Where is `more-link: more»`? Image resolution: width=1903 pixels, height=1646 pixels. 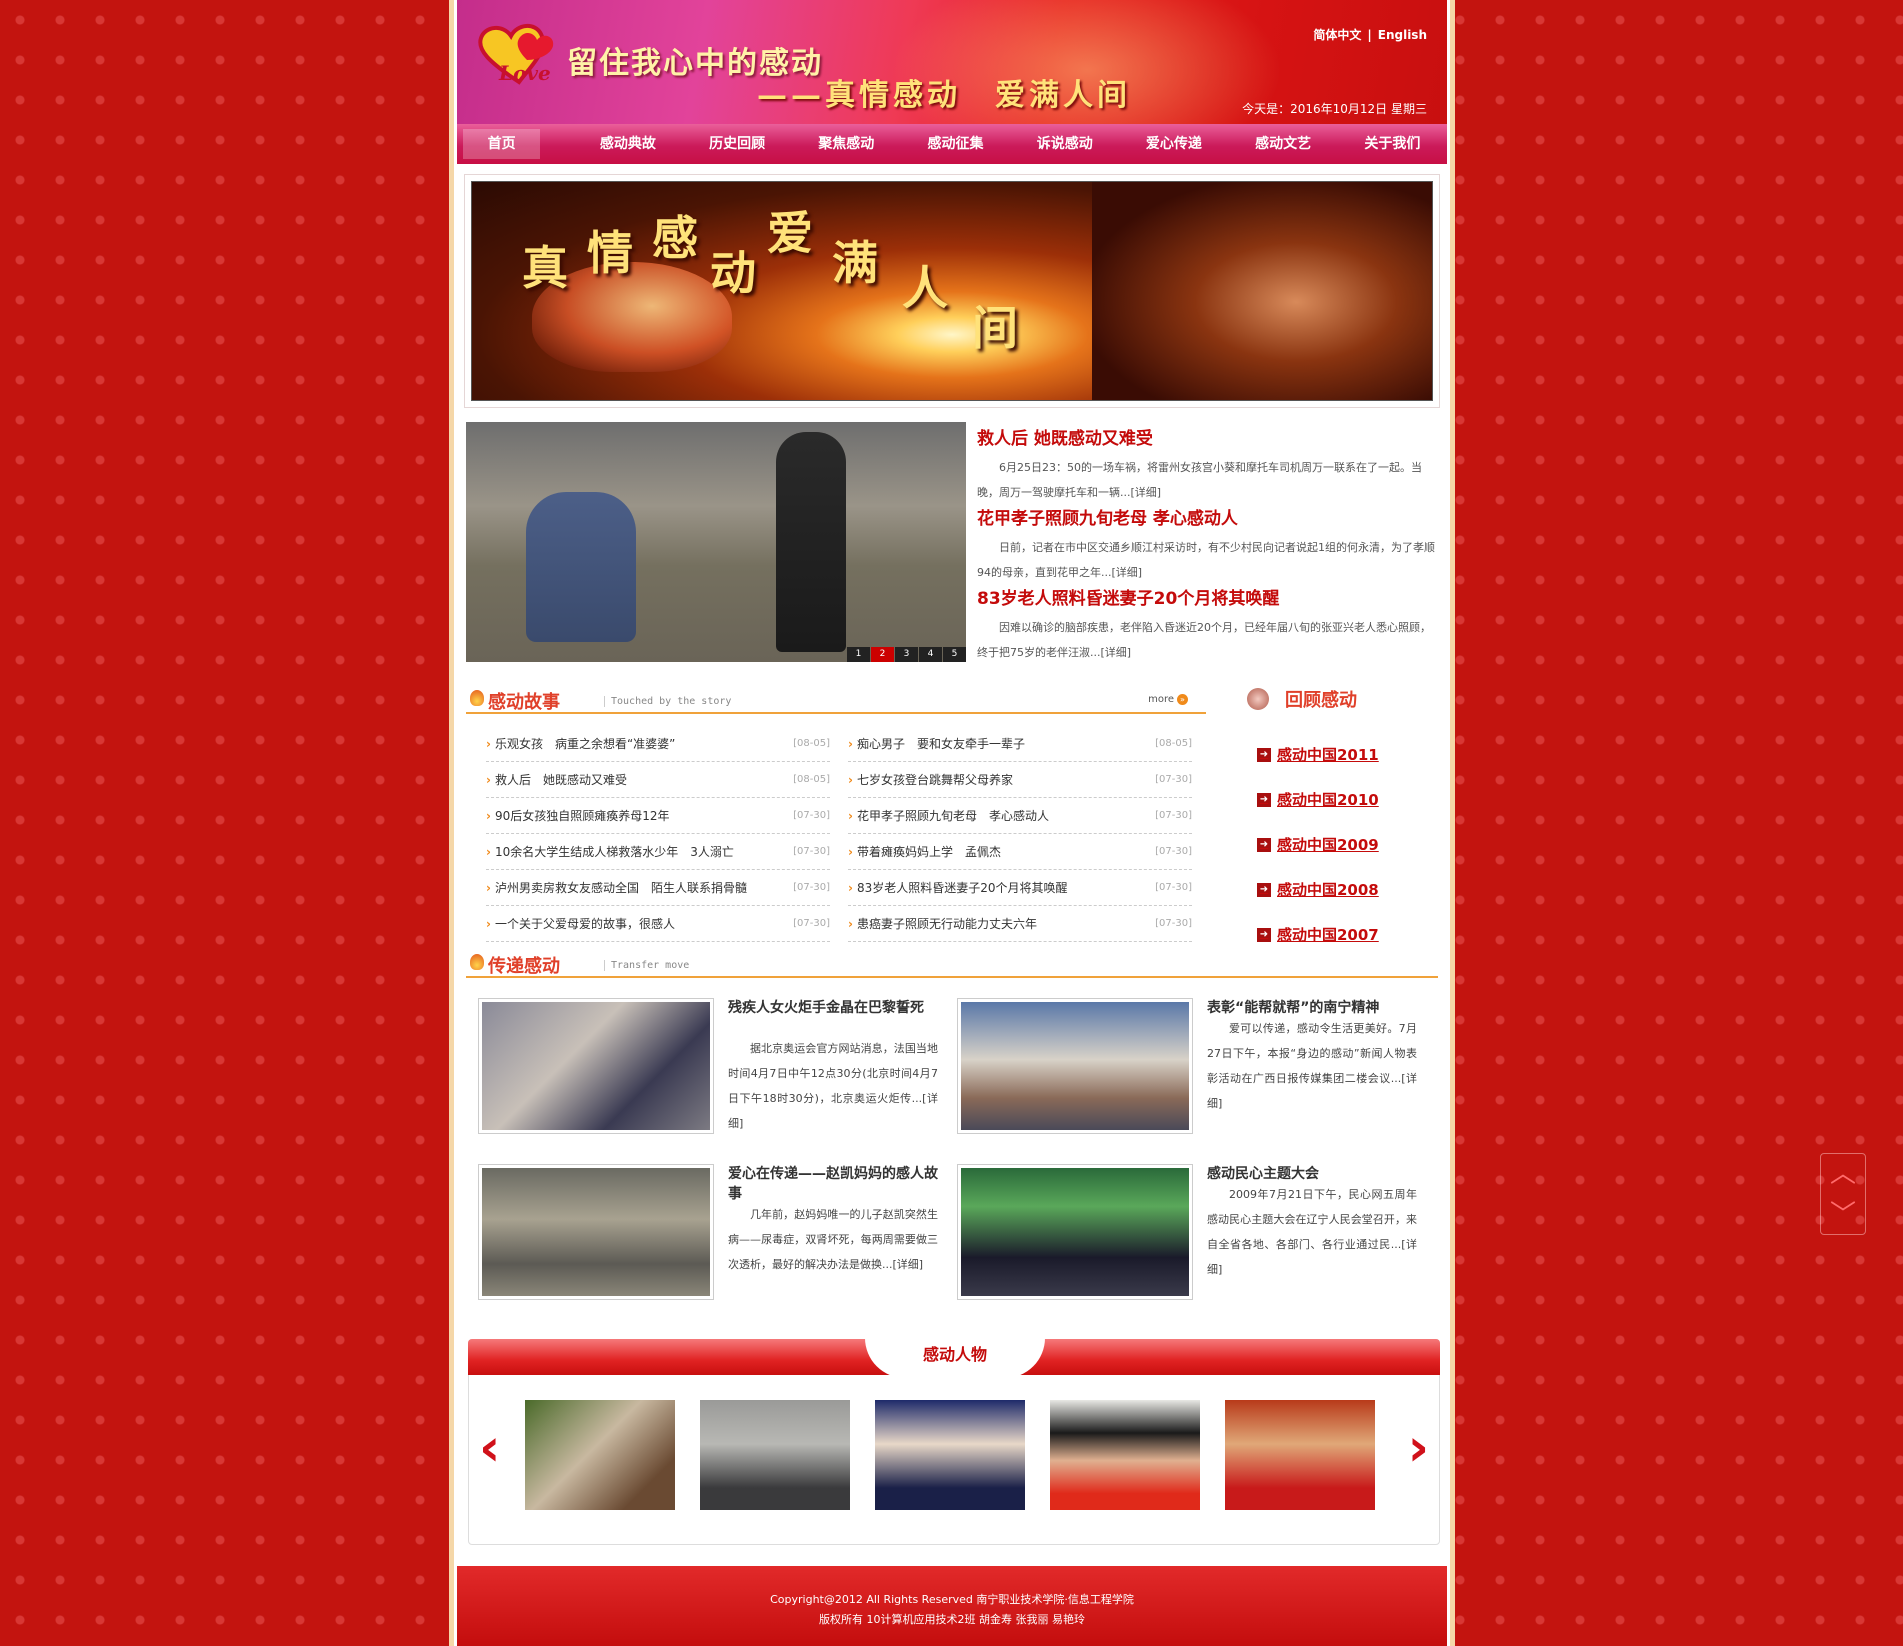
more-link: more» is located at coordinates (1168, 699).